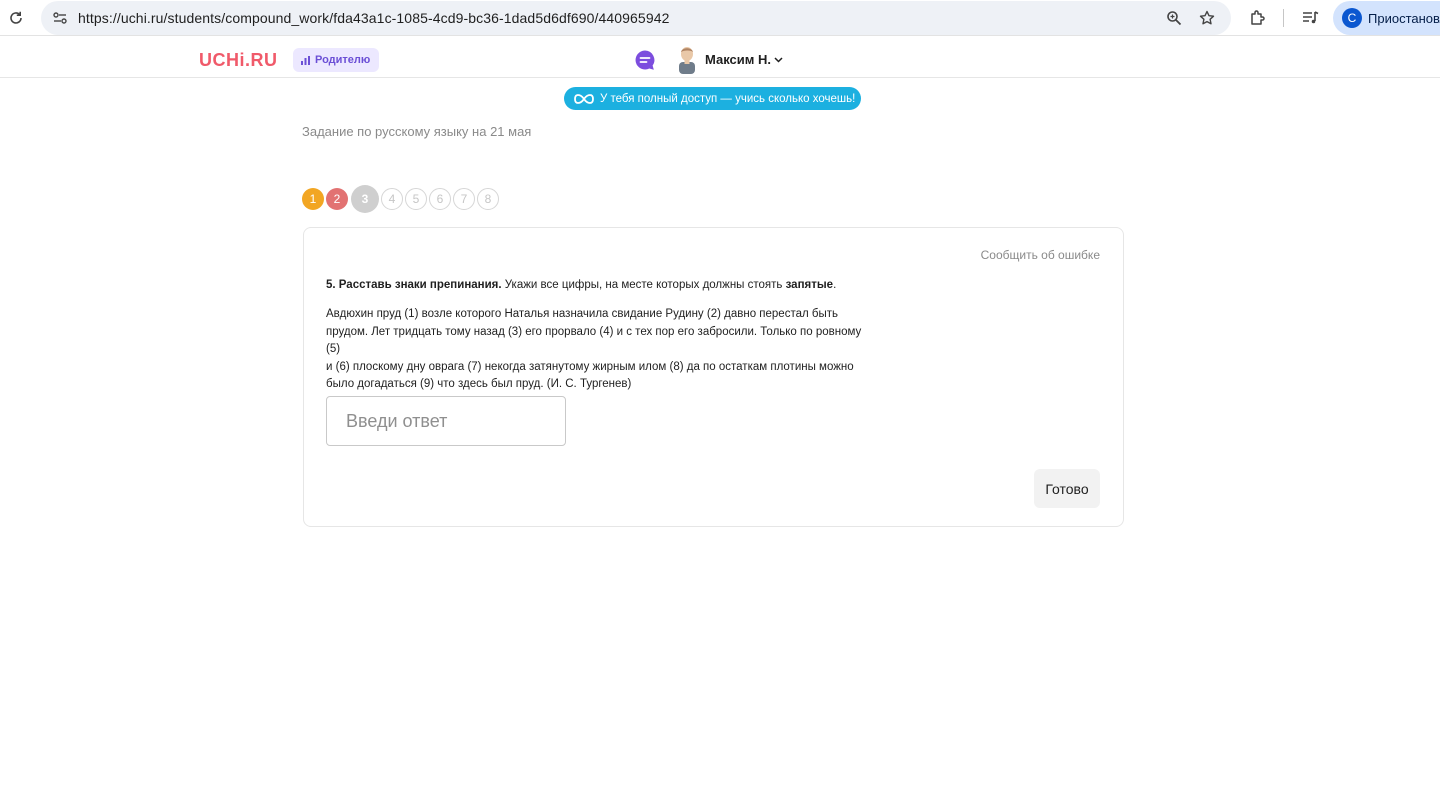 The image size is (1440, 810). Describe the element at coordinates (1040, 255) in the screenshot. I see `report-error-link: Сообщить об ошибке` at that location.